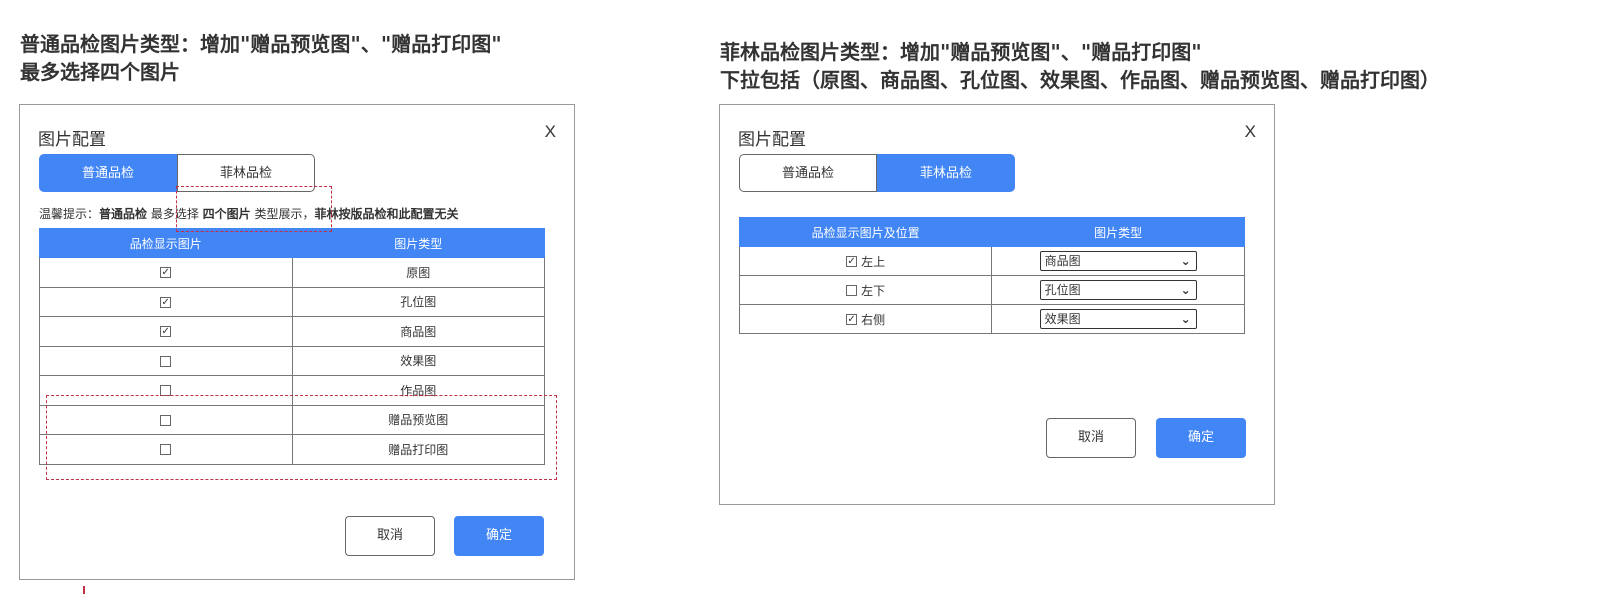 The width and height of the screenshot is (1601, 601). What do you see at coordinates (418, 360) in the screenshot?
I see `image-type-cell: 效果图` at bounding box center [418, 360].